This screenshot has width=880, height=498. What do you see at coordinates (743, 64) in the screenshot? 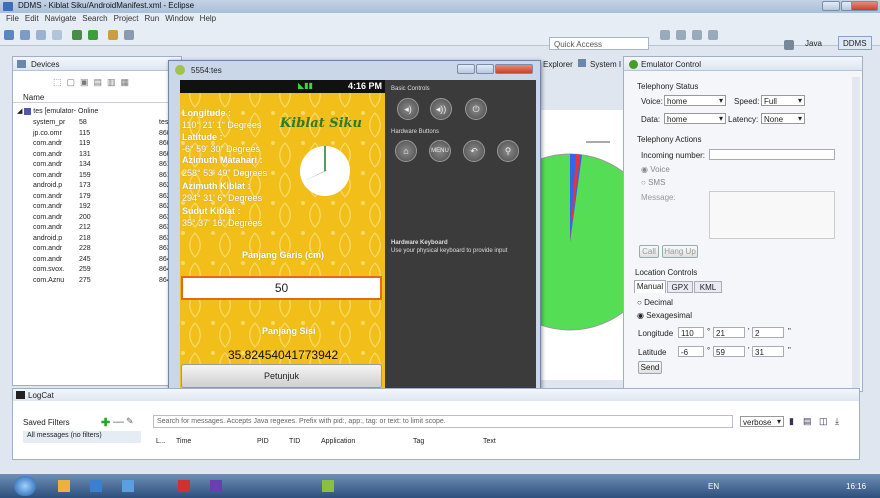
I see `emulator-control-tab: Emulator Control` at bounding box center [743, 64].